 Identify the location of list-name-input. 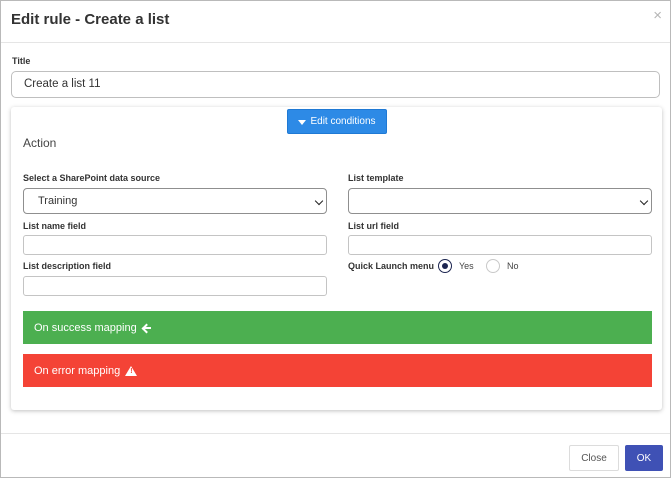
(175, 245).